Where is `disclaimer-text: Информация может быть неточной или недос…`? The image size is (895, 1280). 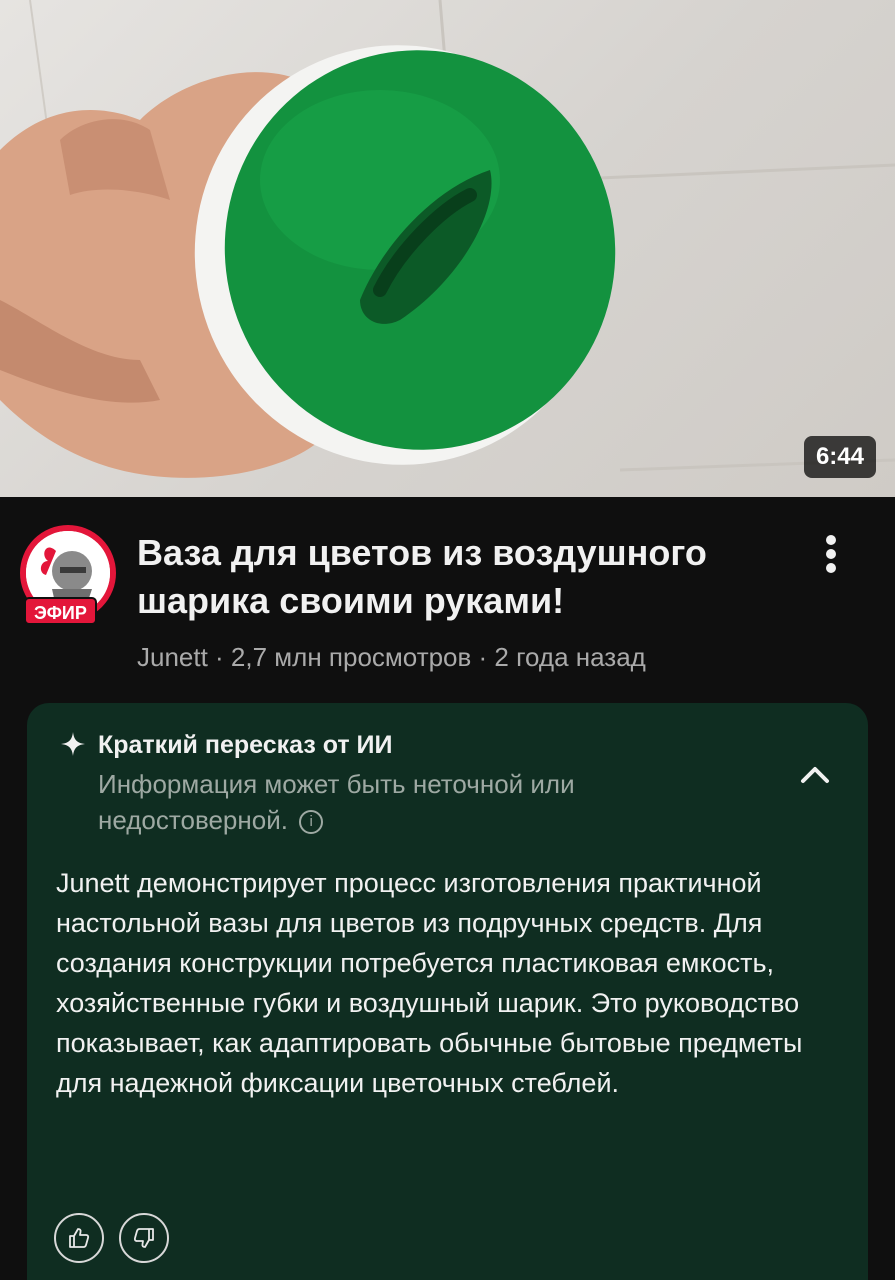
disclaimer-text: Информация может быть неточной или недос… is located at coordinates (336, 802).